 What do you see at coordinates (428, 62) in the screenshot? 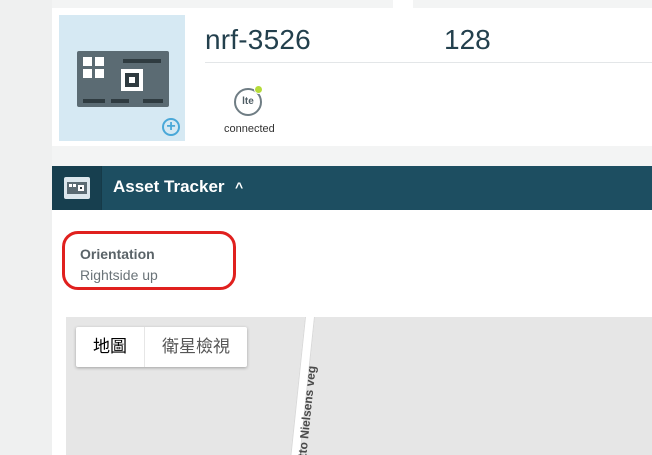
I see `header-divider` at bounding box center [428, 62].